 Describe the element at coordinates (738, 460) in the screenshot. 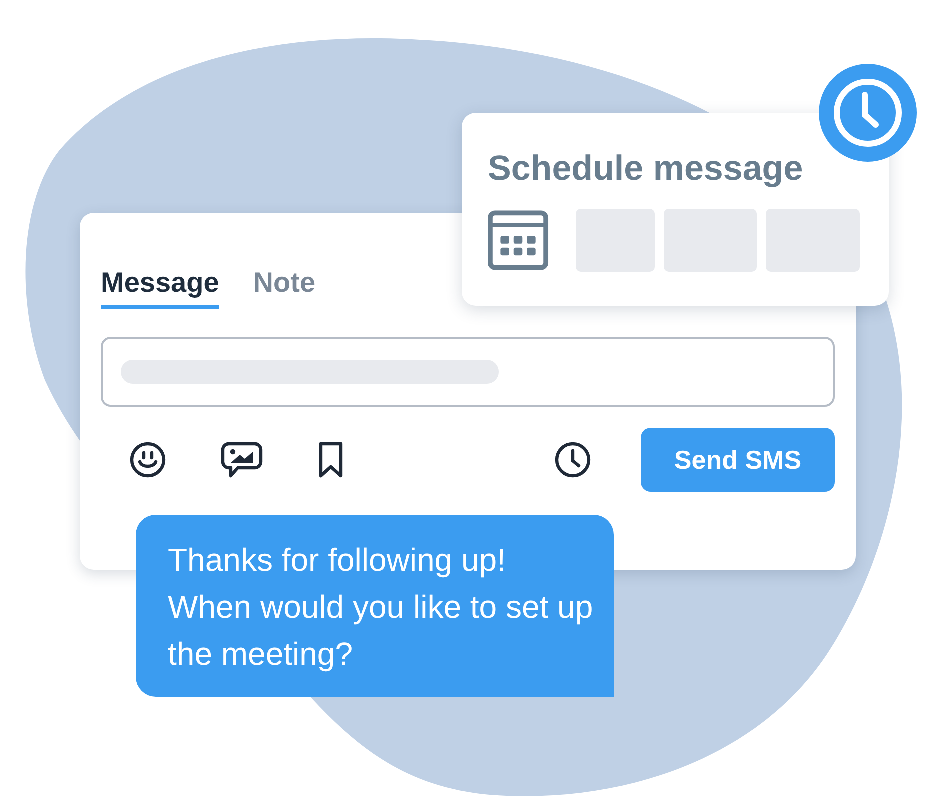

I see `send-sms-button: Send SMS` at that location.